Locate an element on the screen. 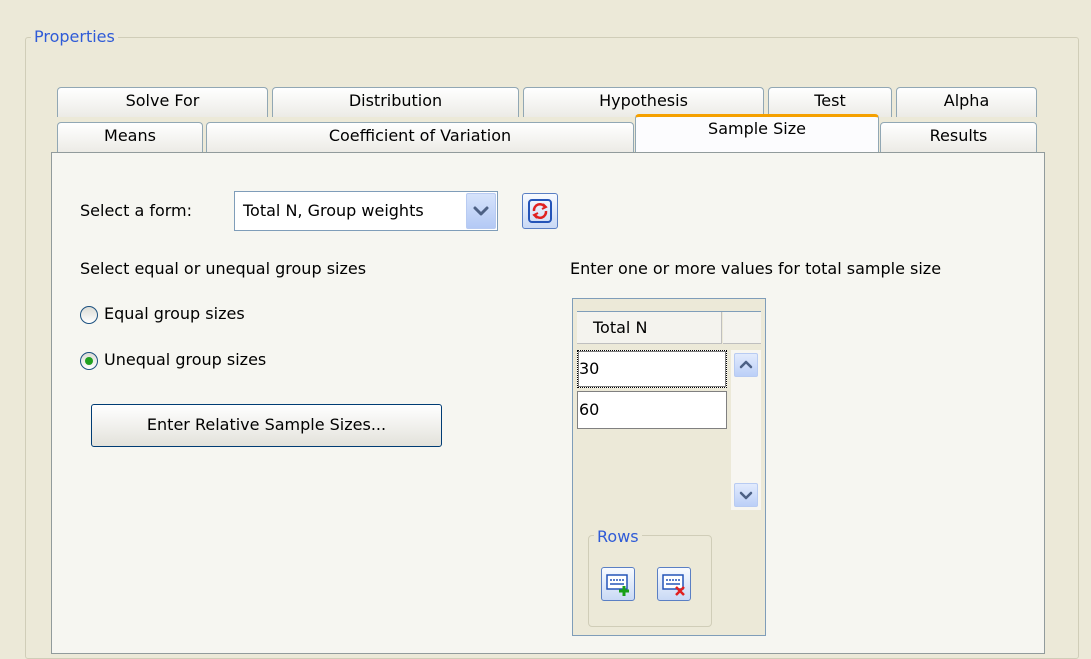 This screenshot has width=1091, height=659. equal-group-sizes-radio is located at coordinates (89, 315).